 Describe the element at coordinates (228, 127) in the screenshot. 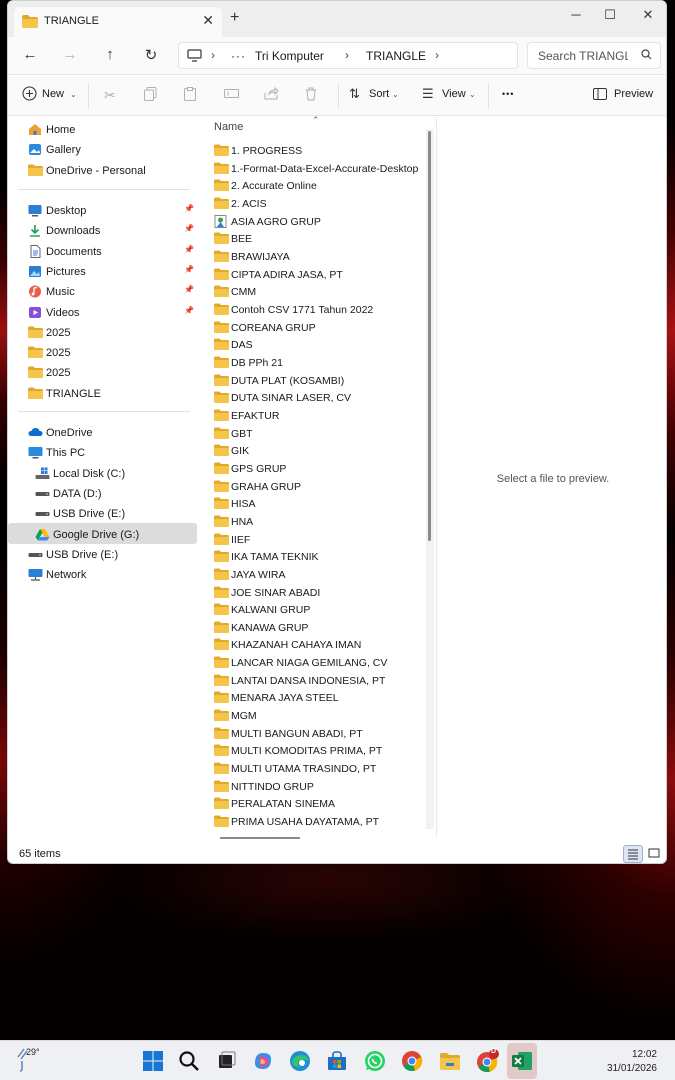

I see `column-header-name: Name` at that location.